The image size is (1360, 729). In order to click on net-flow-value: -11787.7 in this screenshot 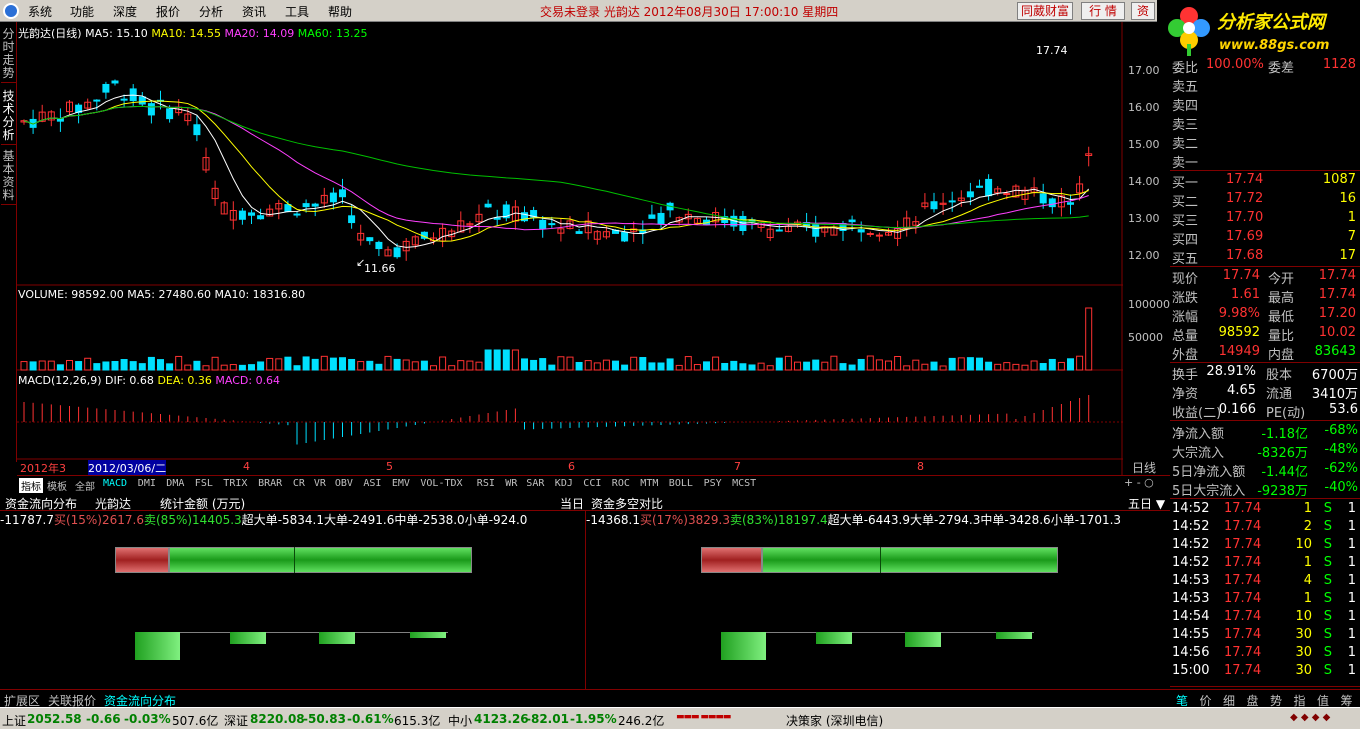, I will do `click(27, 520)`.